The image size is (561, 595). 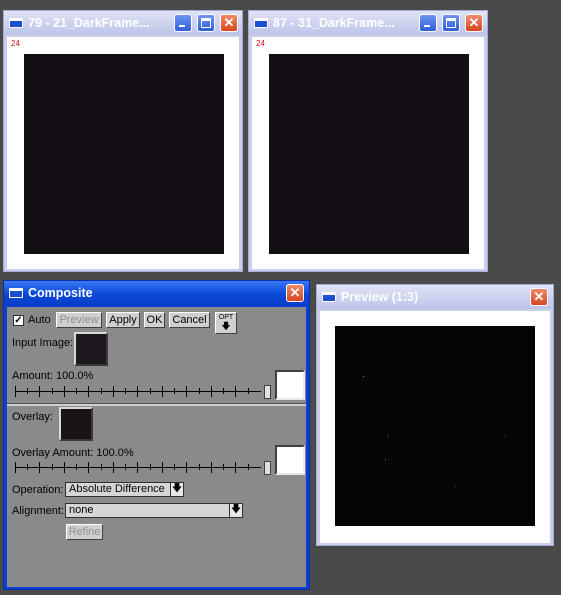 I want to click on auto-label: Auto, so click(x=39, y=320).